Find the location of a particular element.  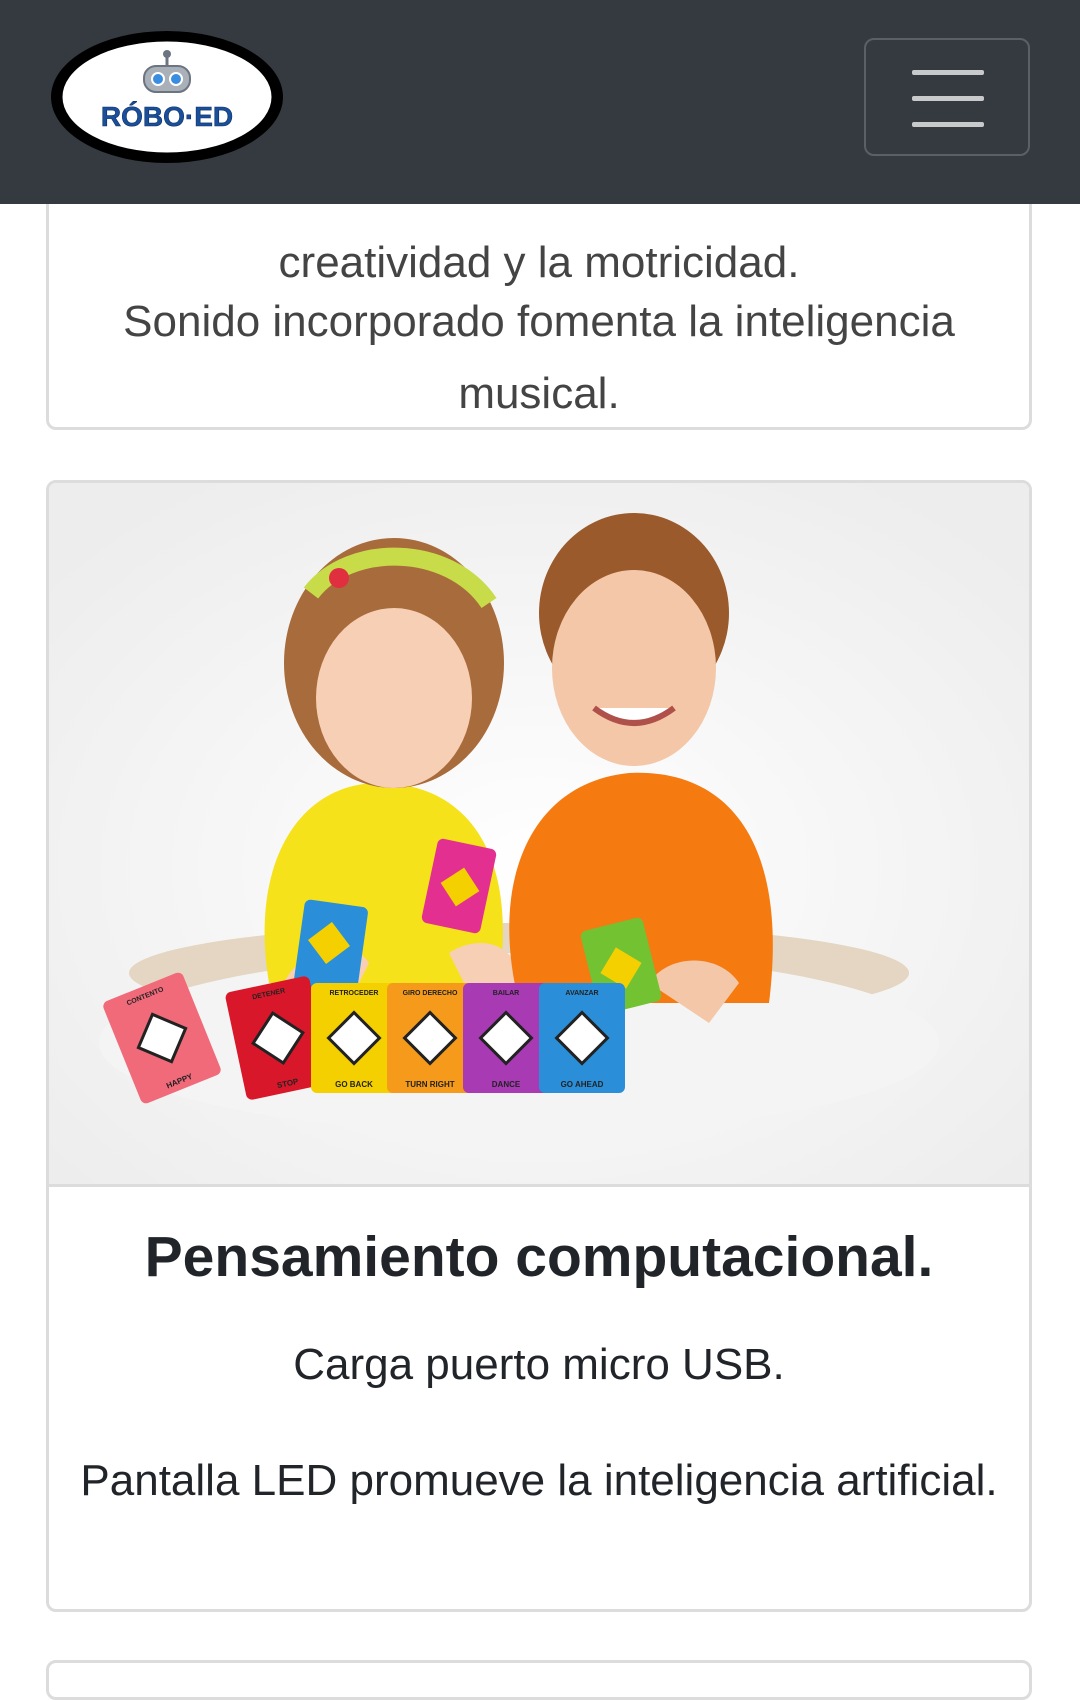

hamburger-icon is located at coordinates (948, 72).